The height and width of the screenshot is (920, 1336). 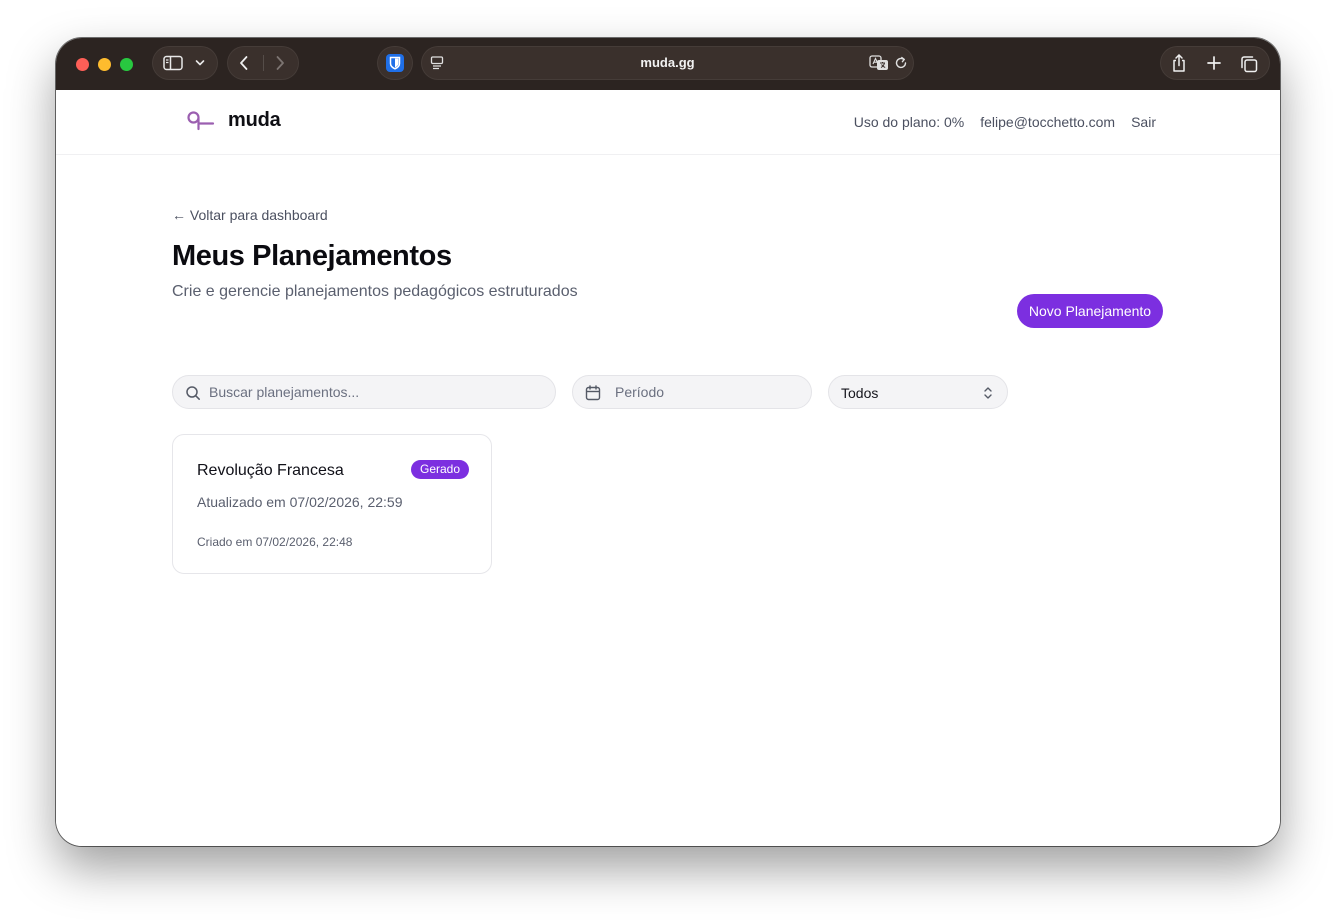 I want to click on browser-actions, so click(x=1215, y=63).